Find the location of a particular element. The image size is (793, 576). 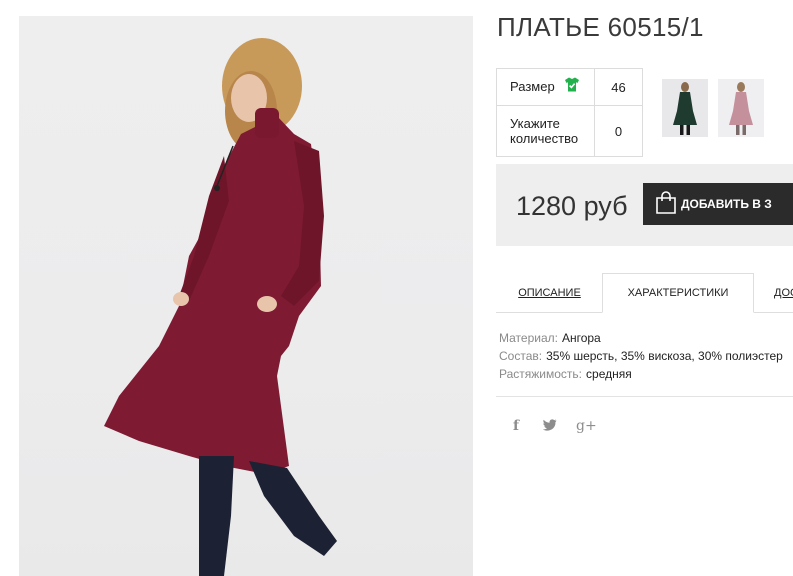

qty-label-cell: Укажите количество is located at coordinates (545, 131).